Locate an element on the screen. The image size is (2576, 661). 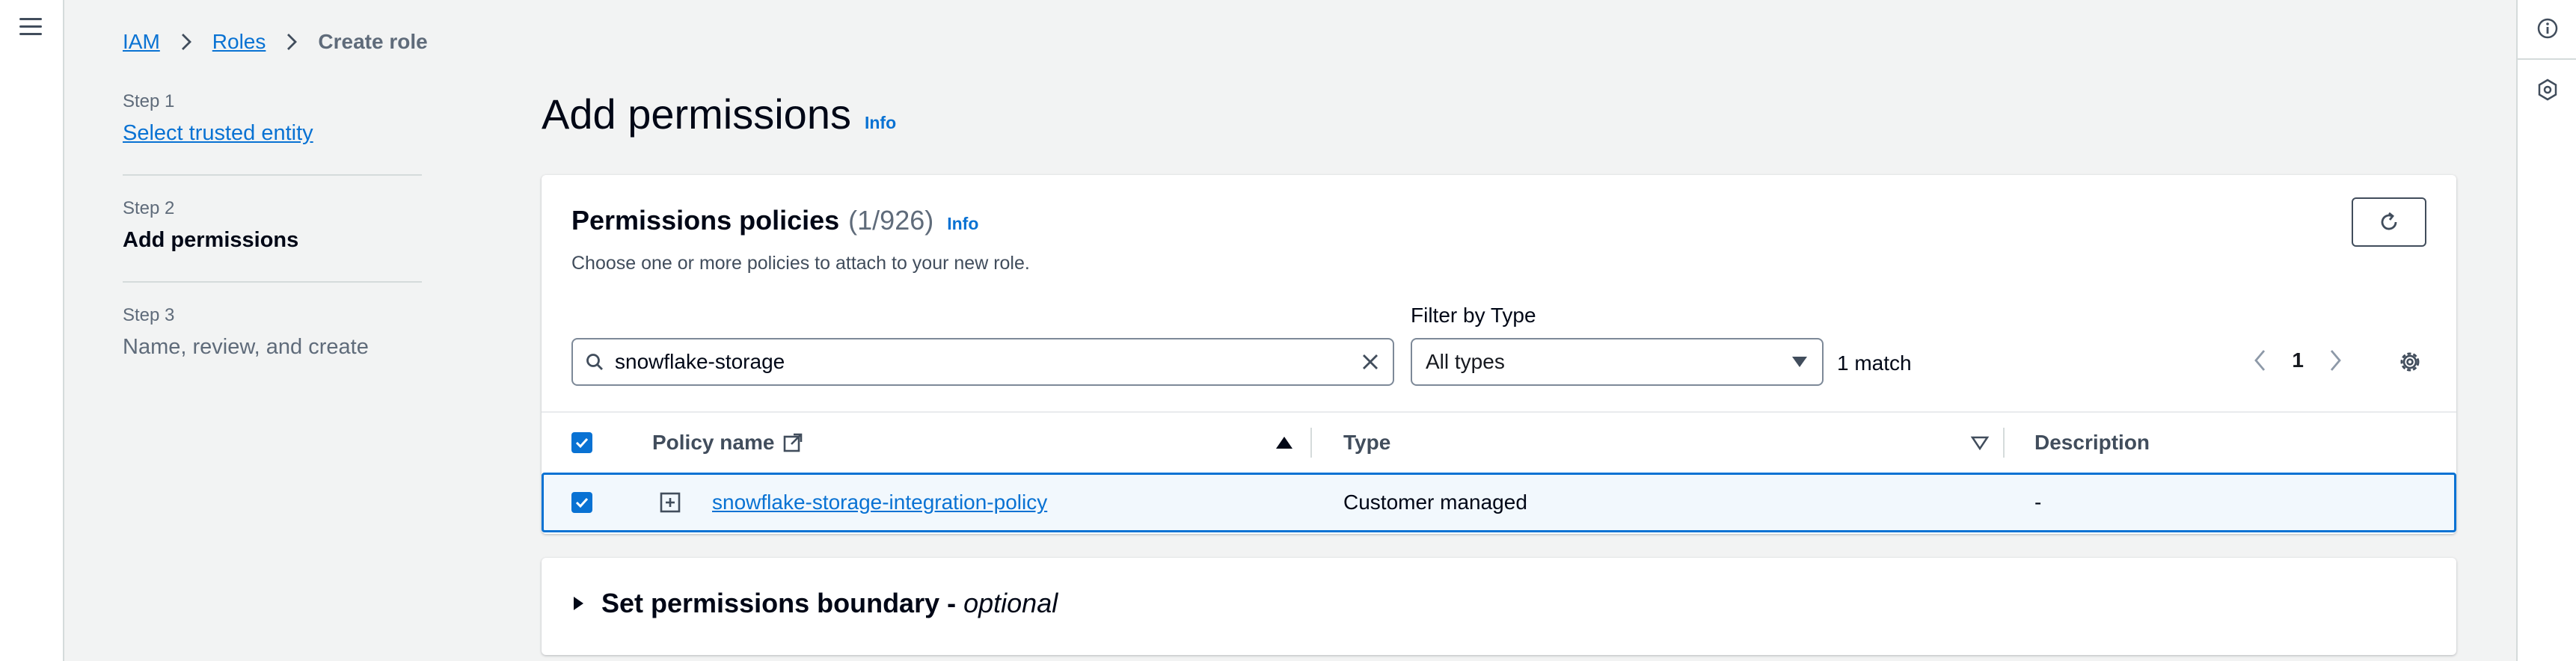
breadcrumb-roles: Roles is located at coordinates (239, 42).